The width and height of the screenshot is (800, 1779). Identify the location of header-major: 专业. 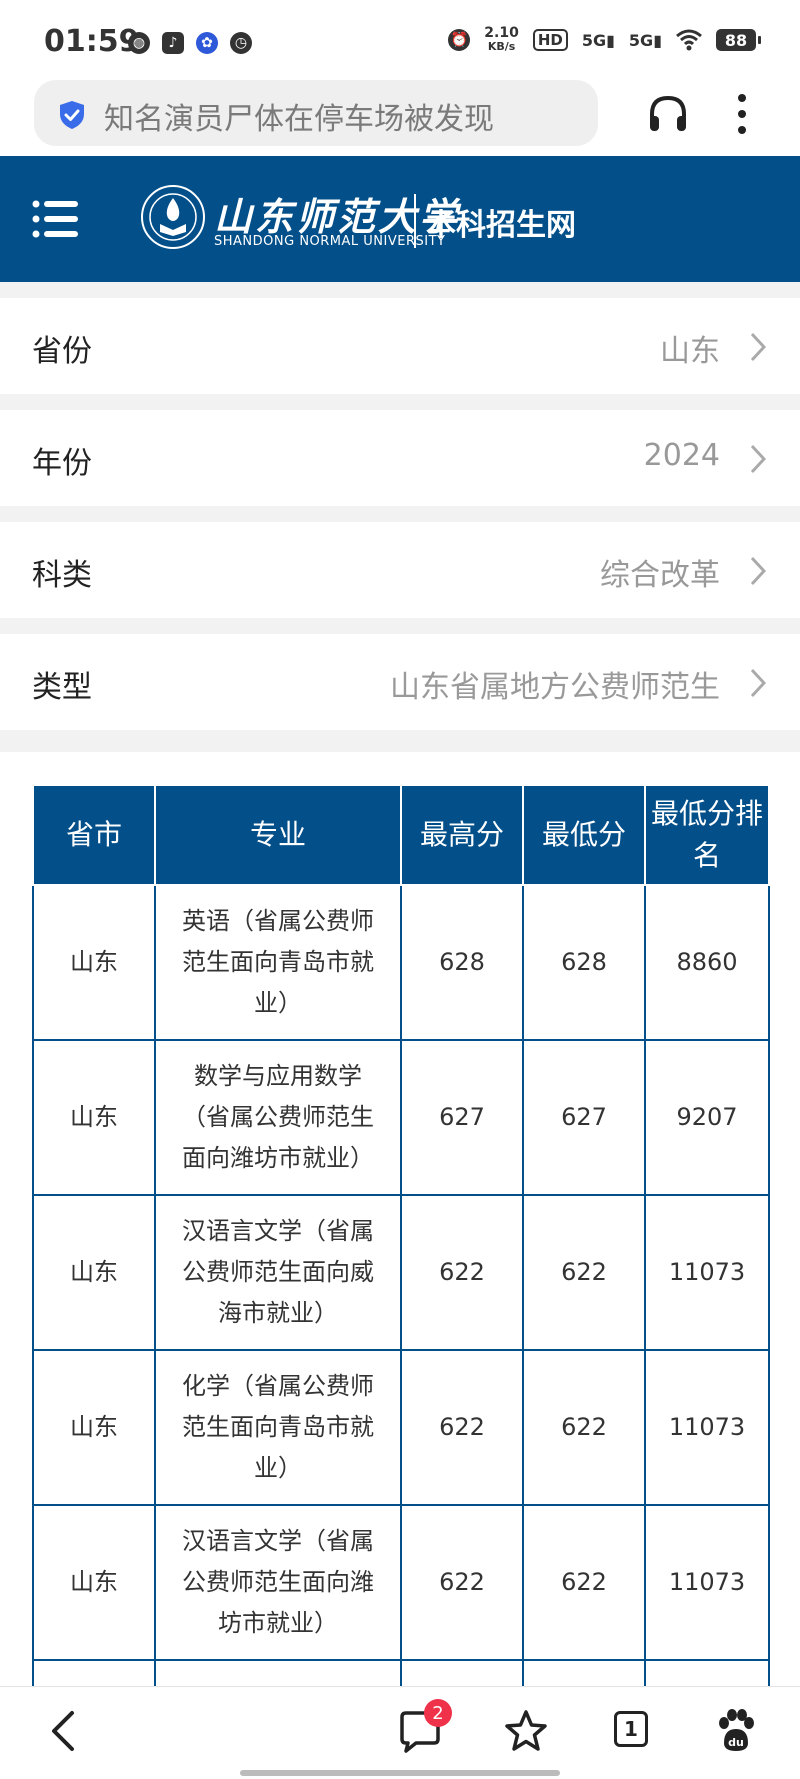
(278, 835).